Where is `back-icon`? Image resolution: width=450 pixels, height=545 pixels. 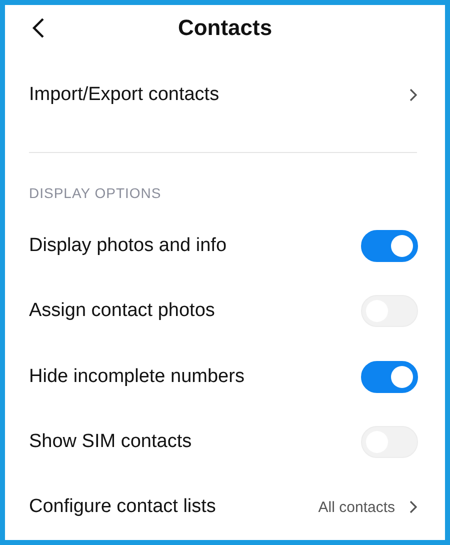 back-icon is located at coordinates (38, 28).